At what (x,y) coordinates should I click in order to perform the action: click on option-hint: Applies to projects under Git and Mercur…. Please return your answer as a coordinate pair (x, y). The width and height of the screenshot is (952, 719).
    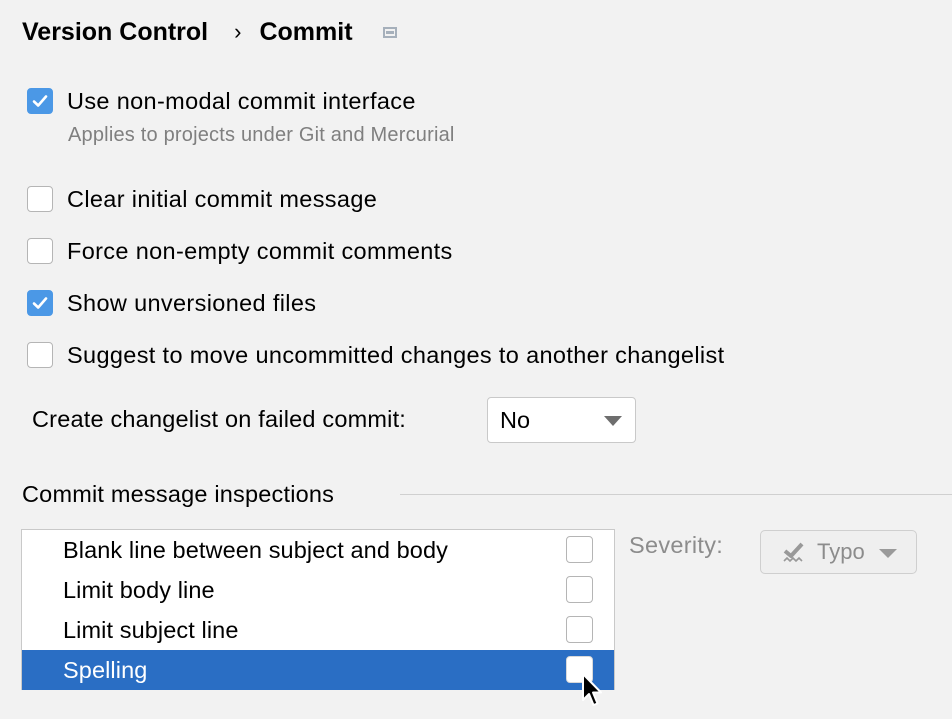
    Looking at the image, I should click on (261, 135).